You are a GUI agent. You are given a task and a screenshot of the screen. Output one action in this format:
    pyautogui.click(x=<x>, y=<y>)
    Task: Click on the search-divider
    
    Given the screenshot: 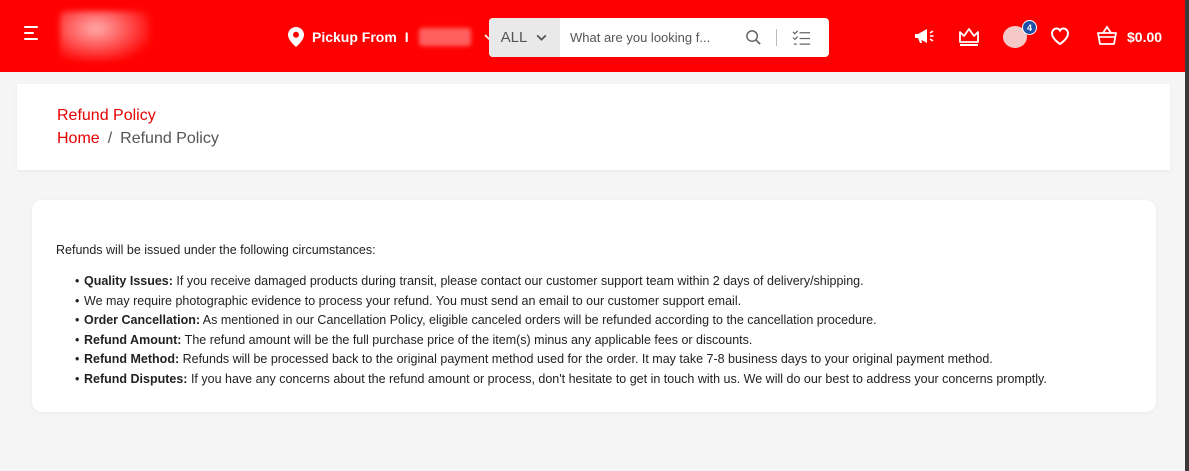 What is the action you would take?
    pyautogui.click(x=776, y=37)
    